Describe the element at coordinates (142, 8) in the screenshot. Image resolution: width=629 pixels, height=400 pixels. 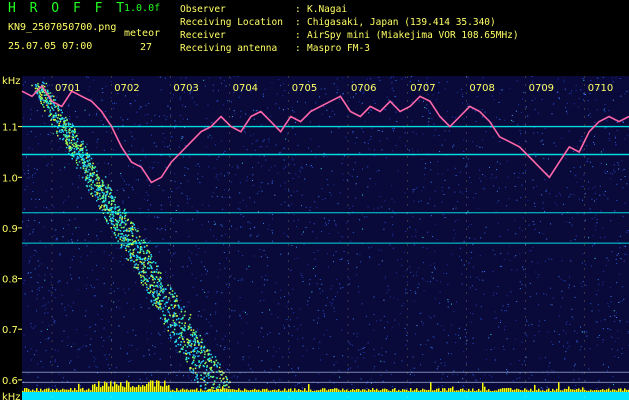
I see `app-version: 1.0.0f` at that location.